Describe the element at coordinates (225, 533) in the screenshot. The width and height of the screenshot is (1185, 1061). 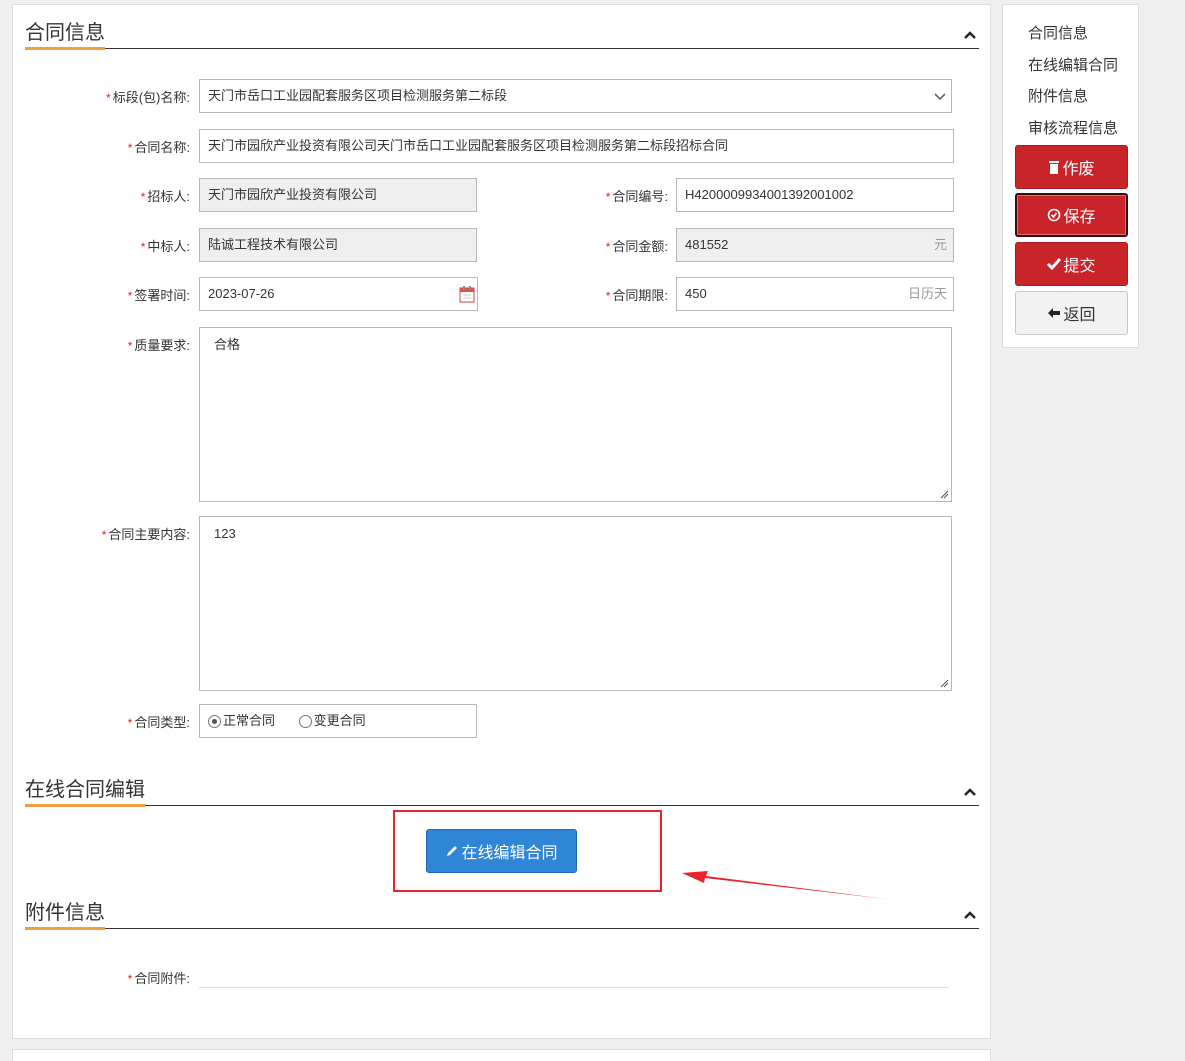
I see `main-content-value: 123` at that location.